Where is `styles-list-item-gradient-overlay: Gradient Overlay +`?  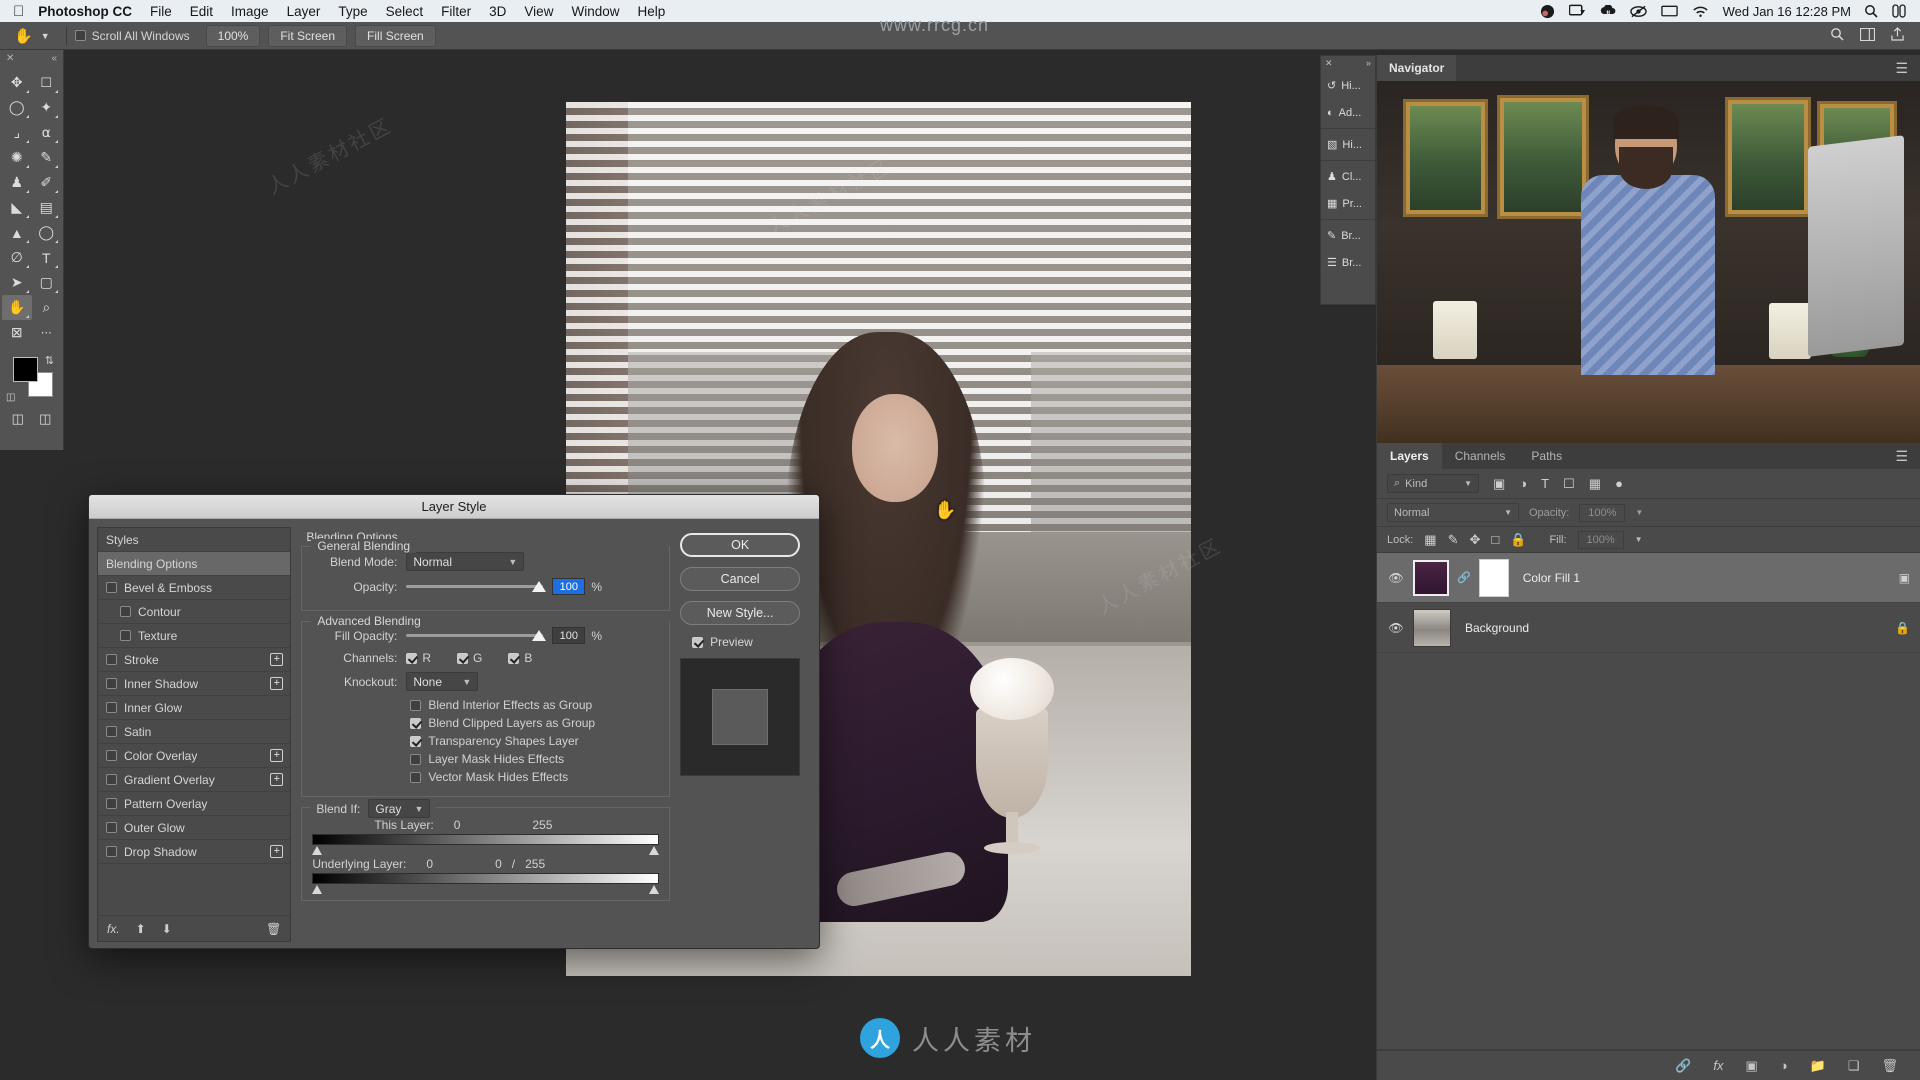
styles-list-item-gradient-overlay: Gradient Overlay + is located at coordinates (194, 780).